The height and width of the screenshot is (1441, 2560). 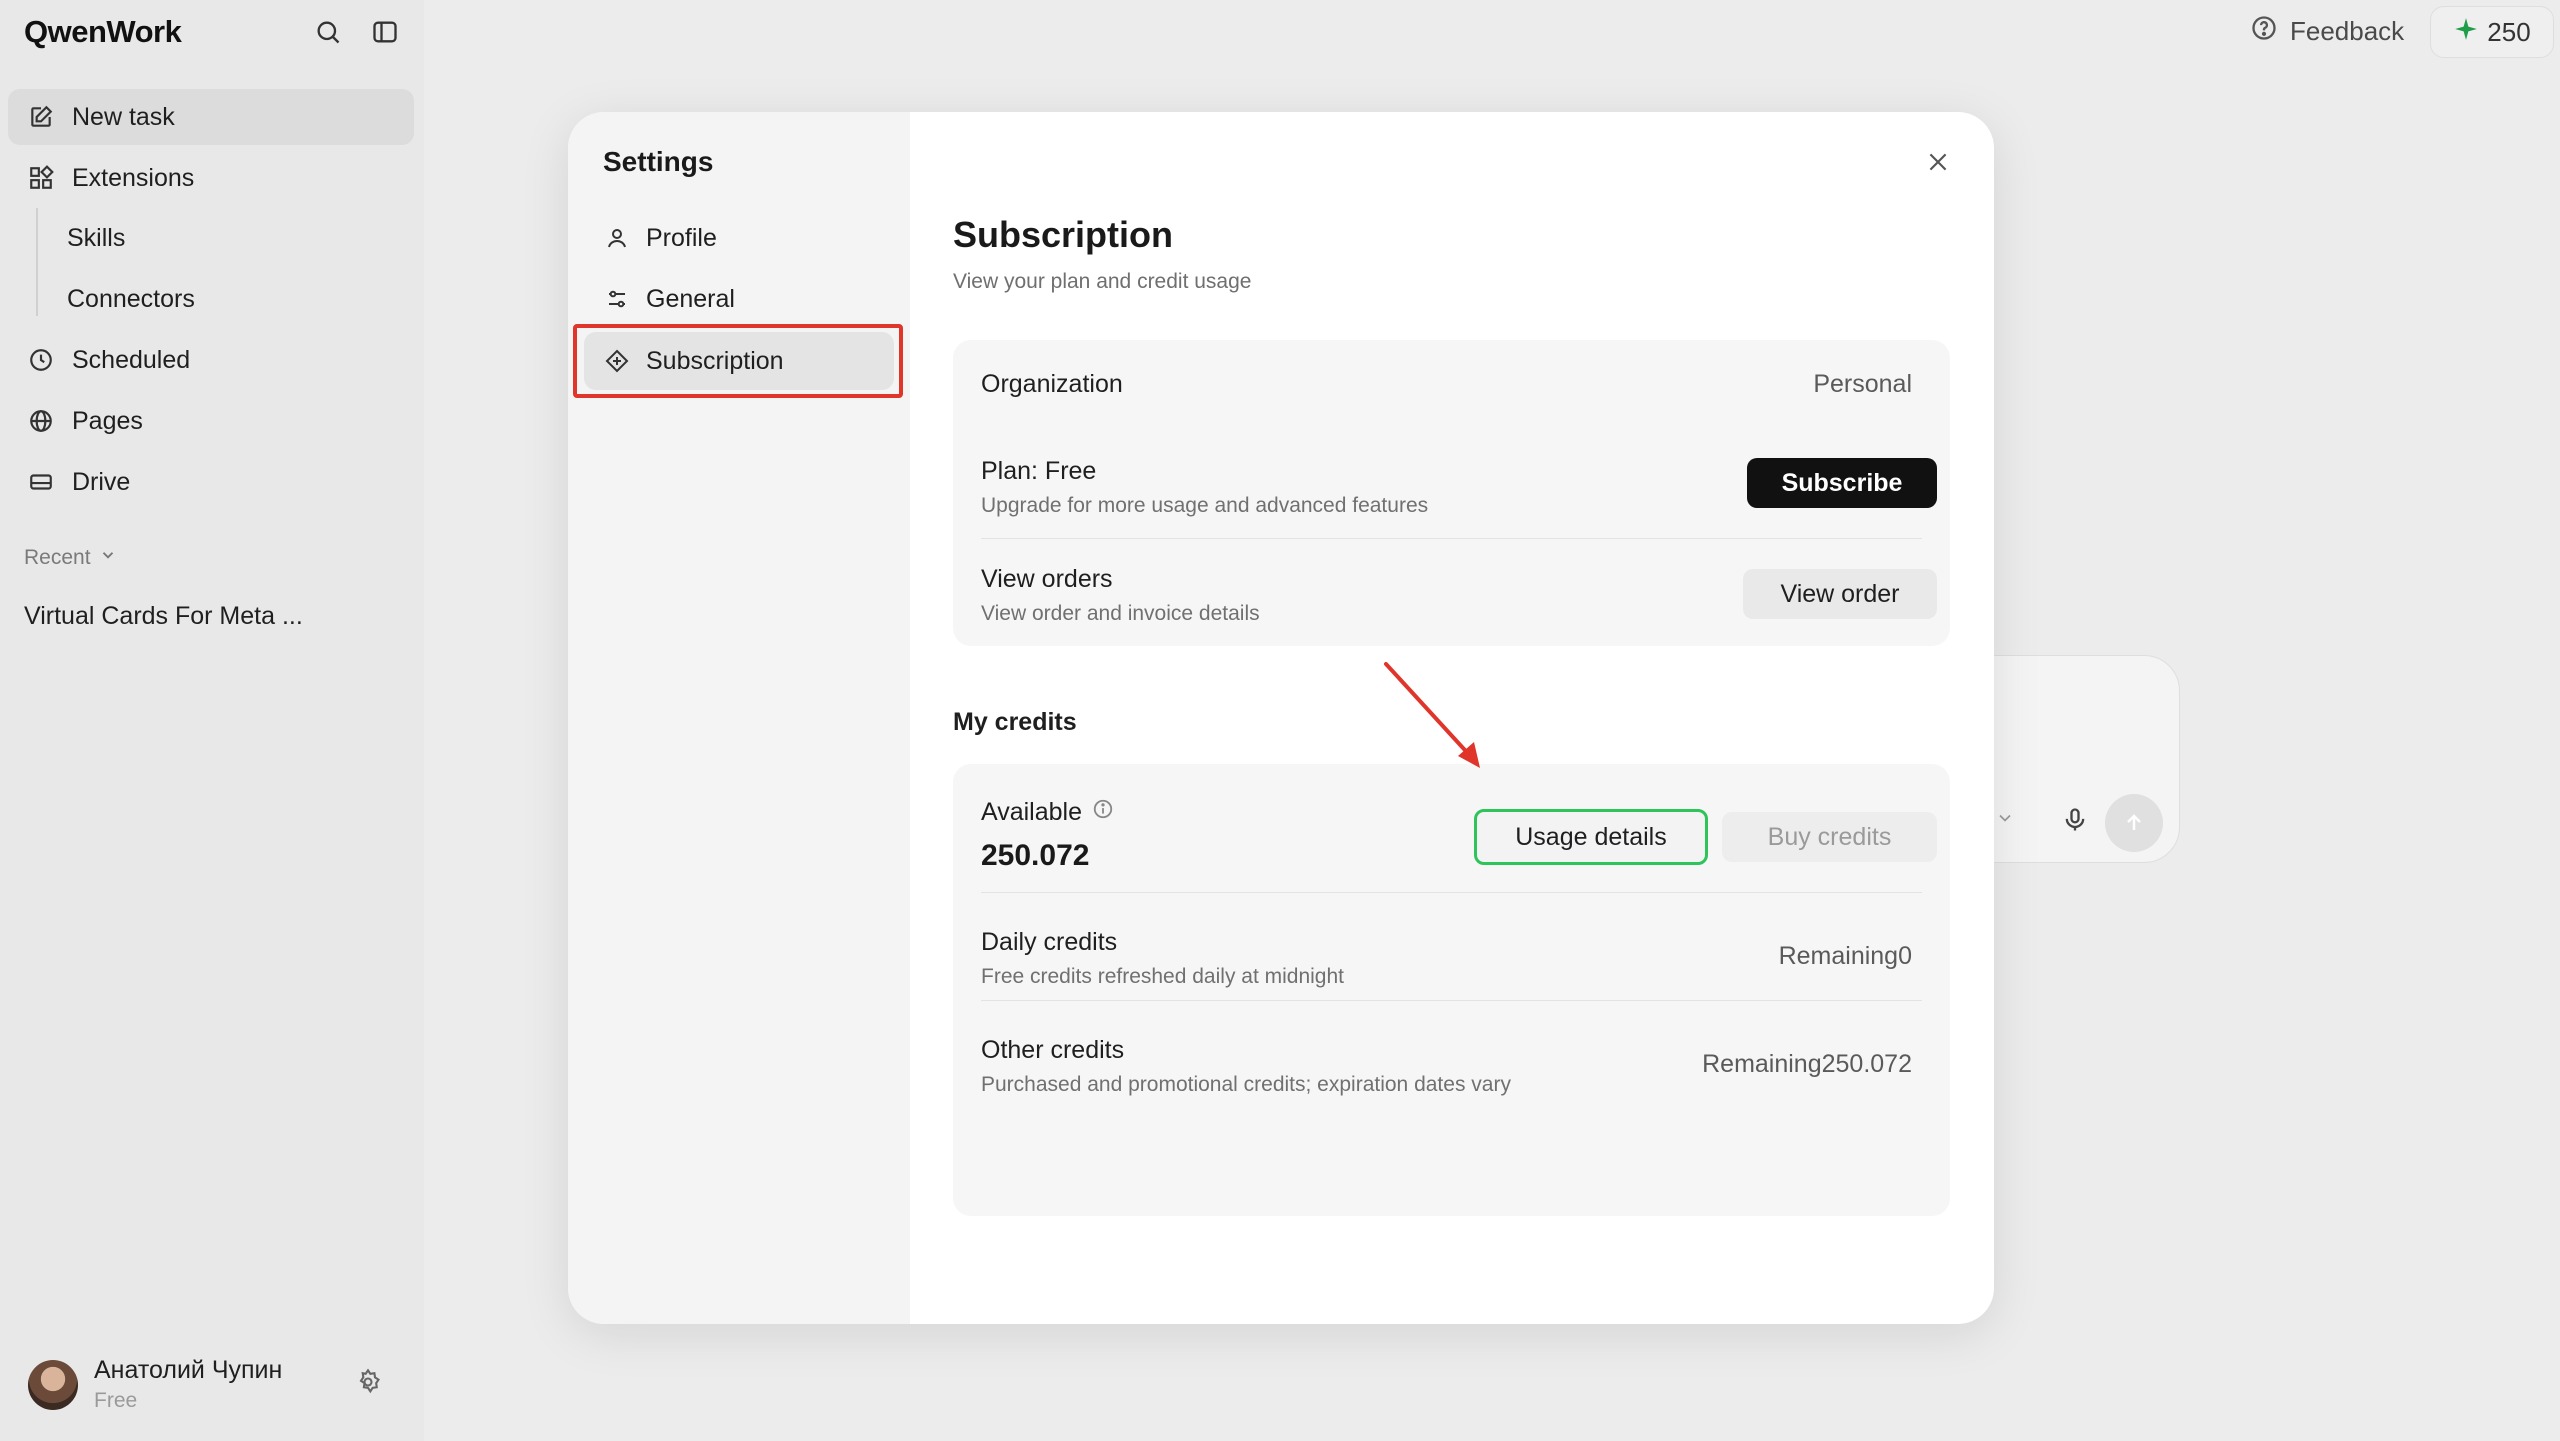 I want to click on clock-icon, so click(x=41, y=360).